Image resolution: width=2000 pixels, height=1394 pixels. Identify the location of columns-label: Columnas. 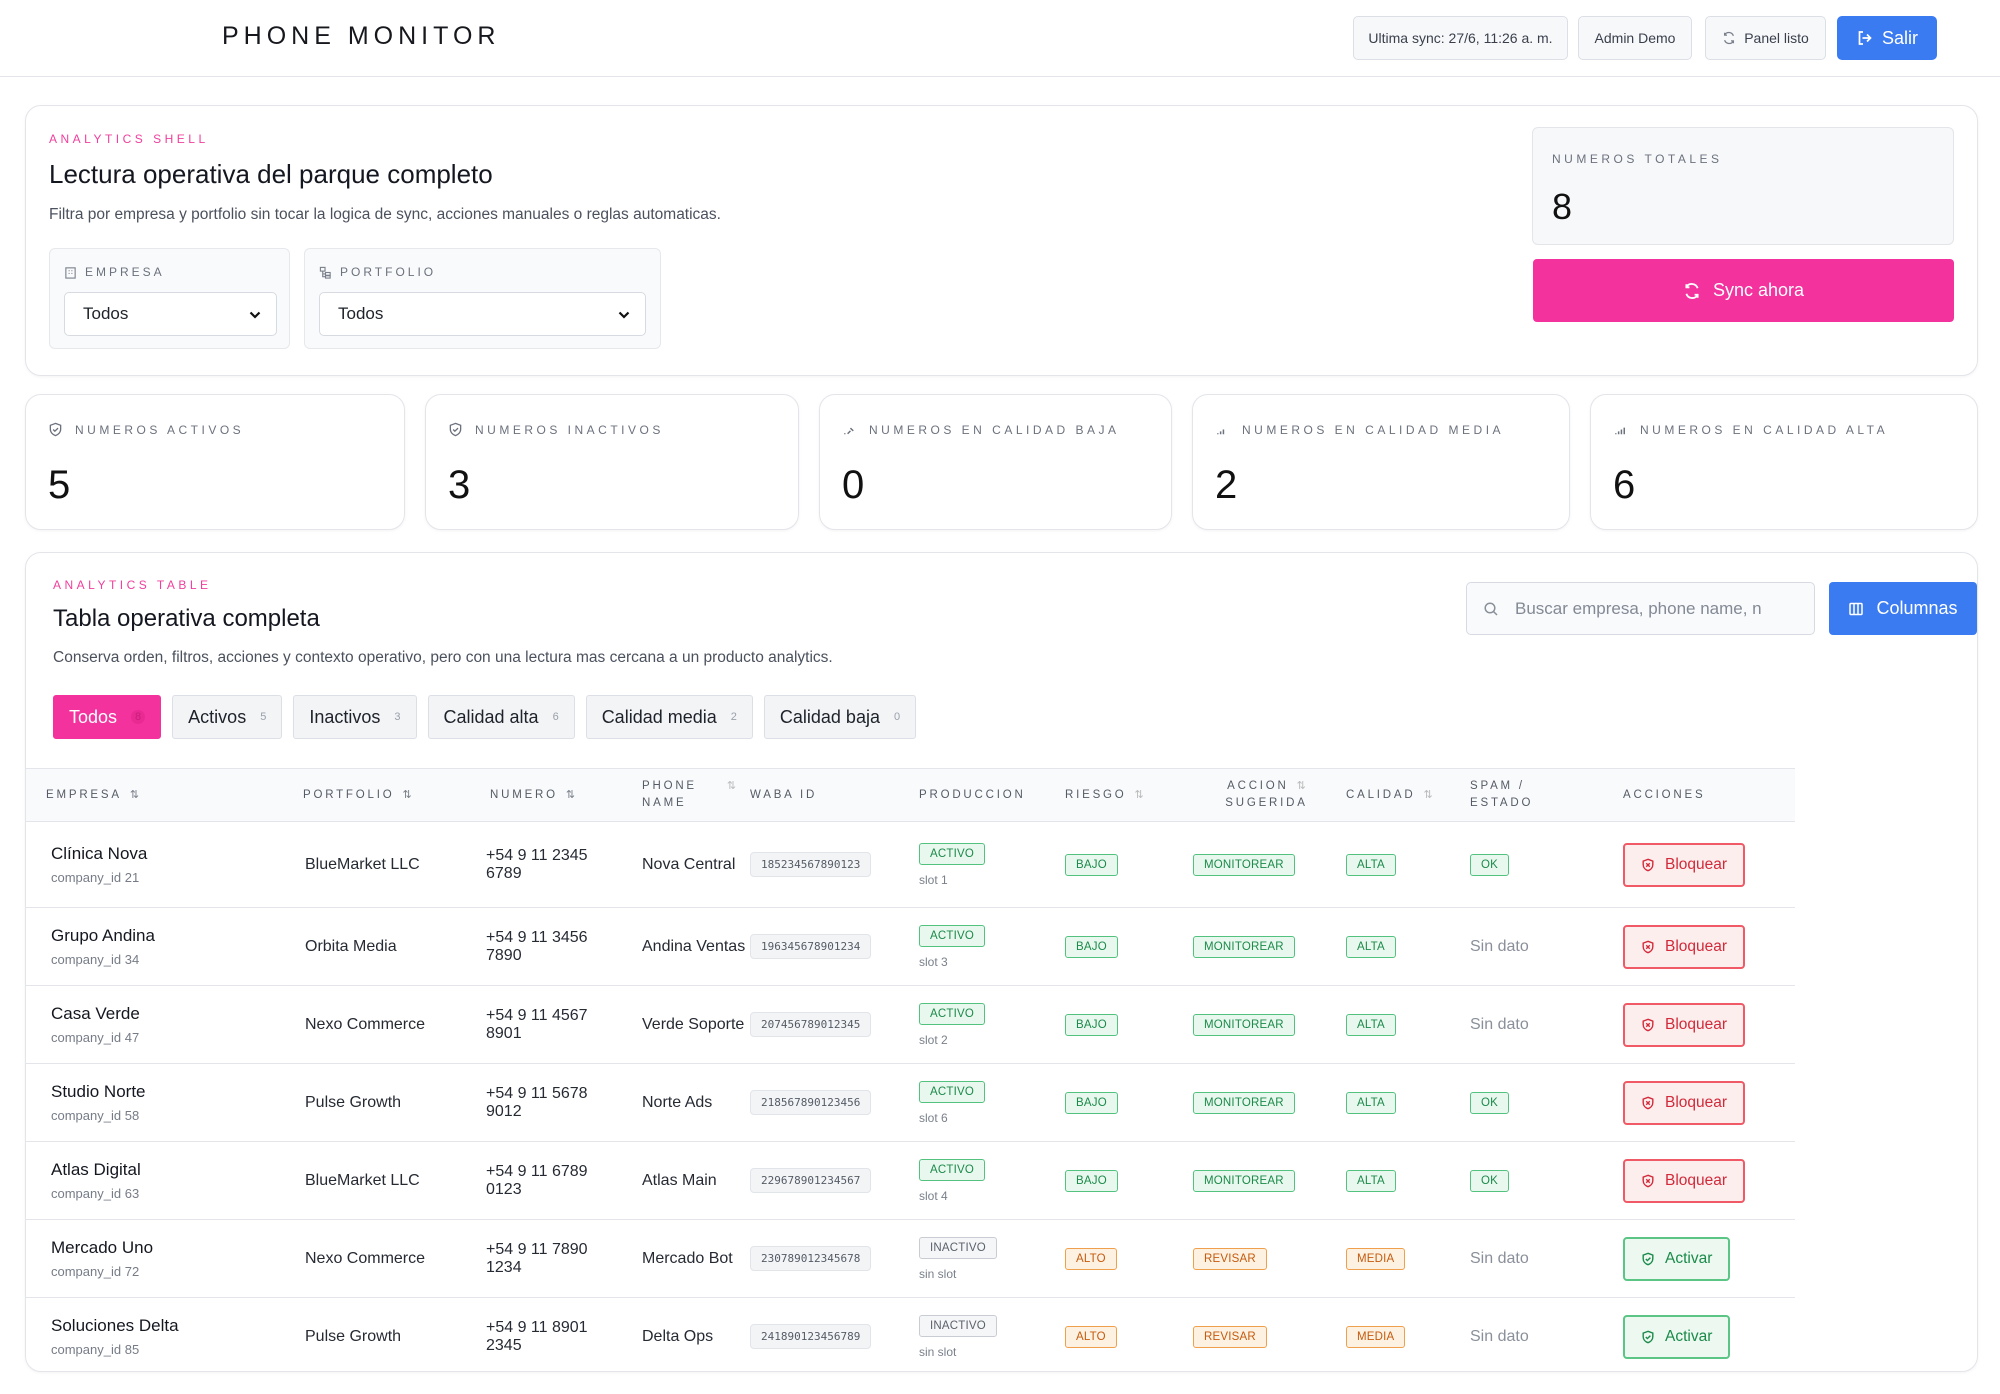
(1917, 608).